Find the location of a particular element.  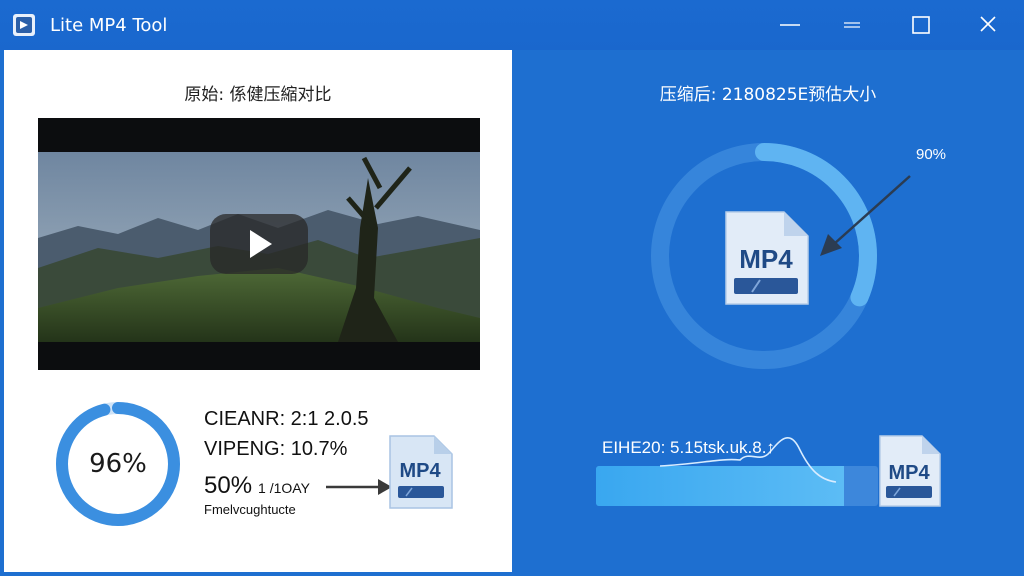

original-ring-percent: 96% is located at coordinates (118, 464).